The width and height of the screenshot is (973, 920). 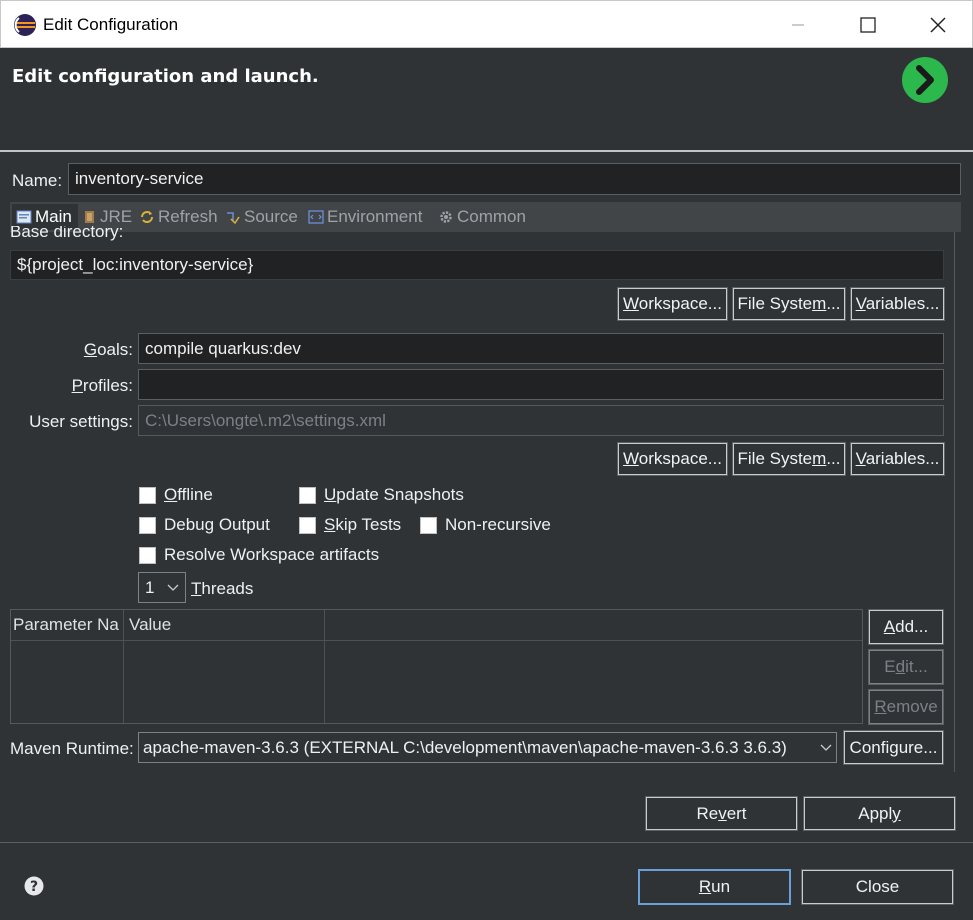 I want to click on maximize-icon, so click(x=868, y=25).